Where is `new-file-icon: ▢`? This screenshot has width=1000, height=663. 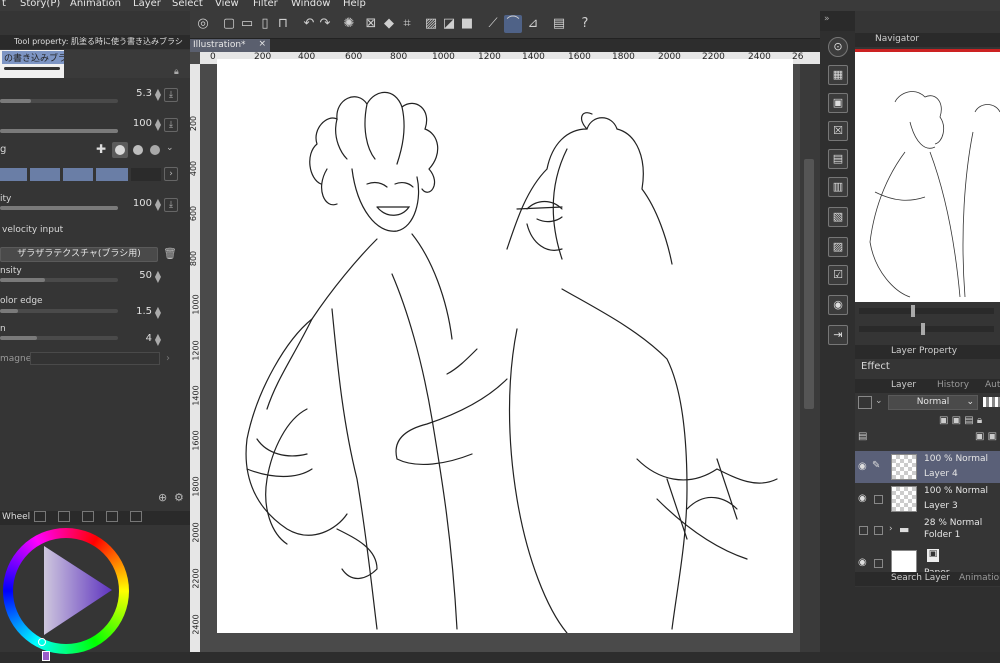
new-file-icon: ▢ is located at coordinates (229, 24).